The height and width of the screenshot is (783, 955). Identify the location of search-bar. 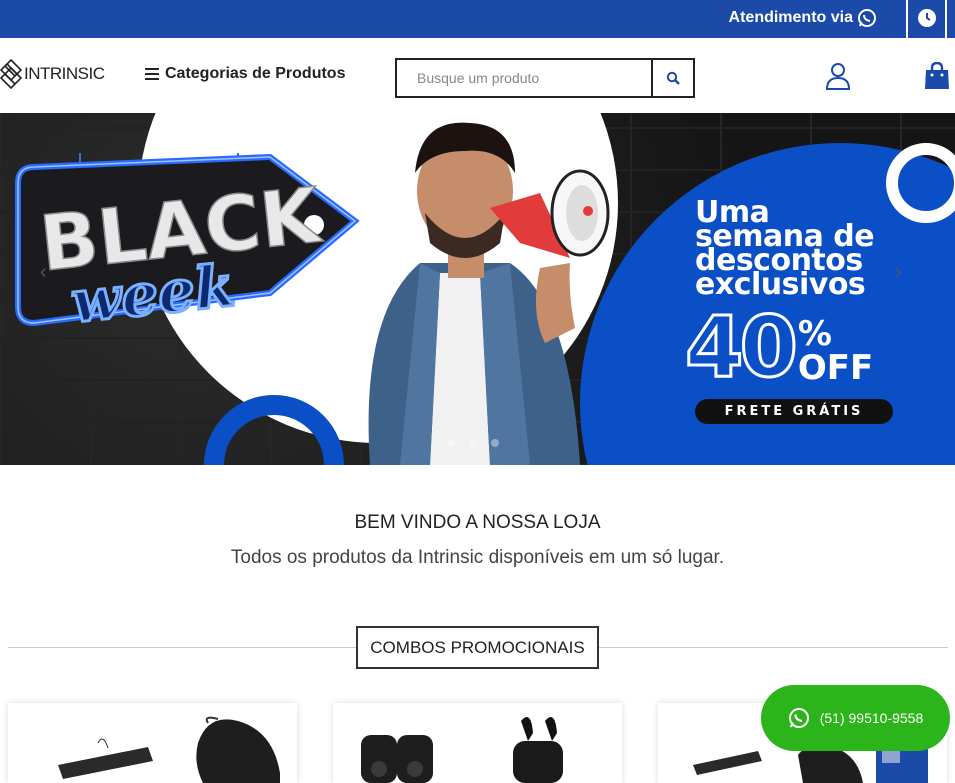
(545, 78).